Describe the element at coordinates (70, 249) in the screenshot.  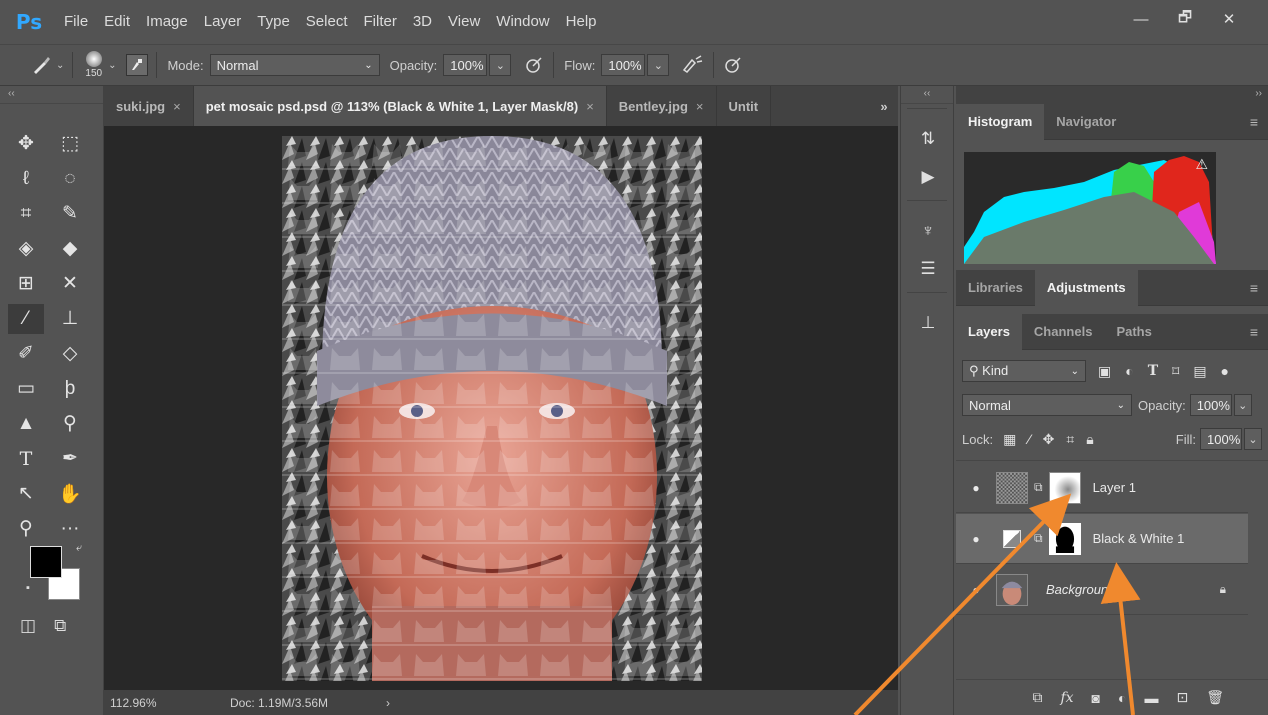
I see `patch-tool-icon: ◆` at that location.